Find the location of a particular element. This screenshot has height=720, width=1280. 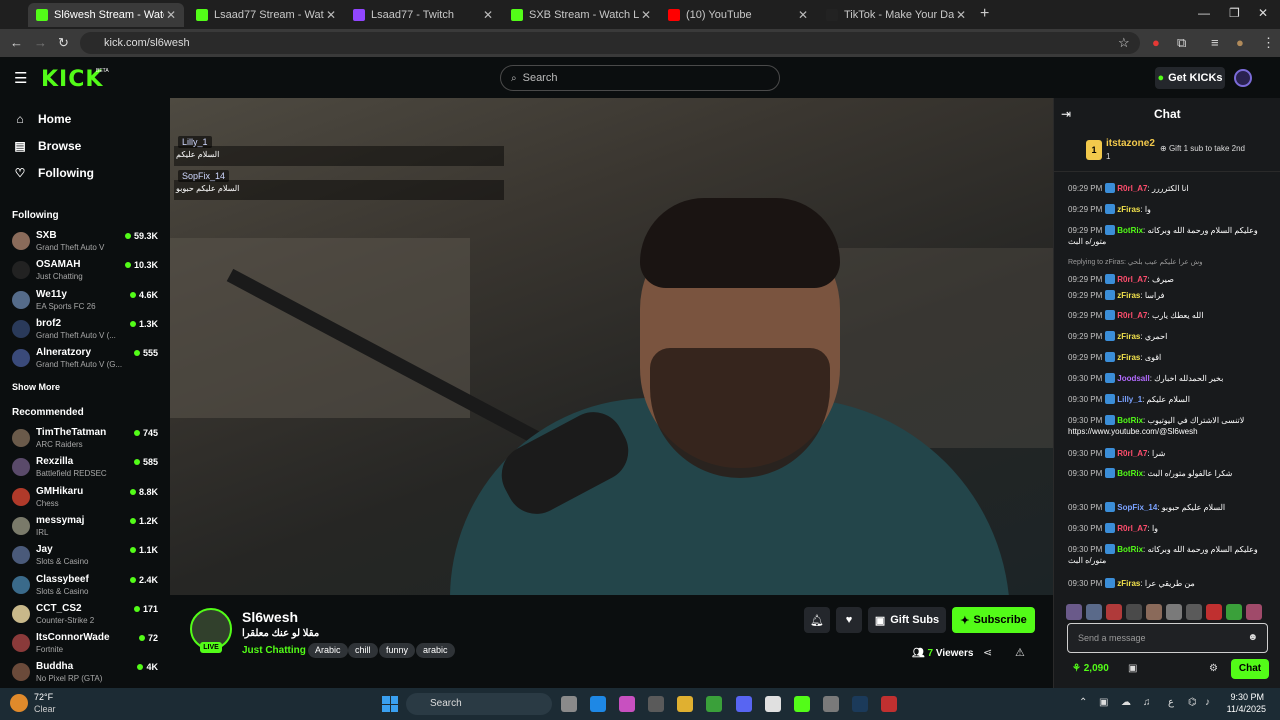

chat-send-button: Chat is located at coordinates (1250, 669).